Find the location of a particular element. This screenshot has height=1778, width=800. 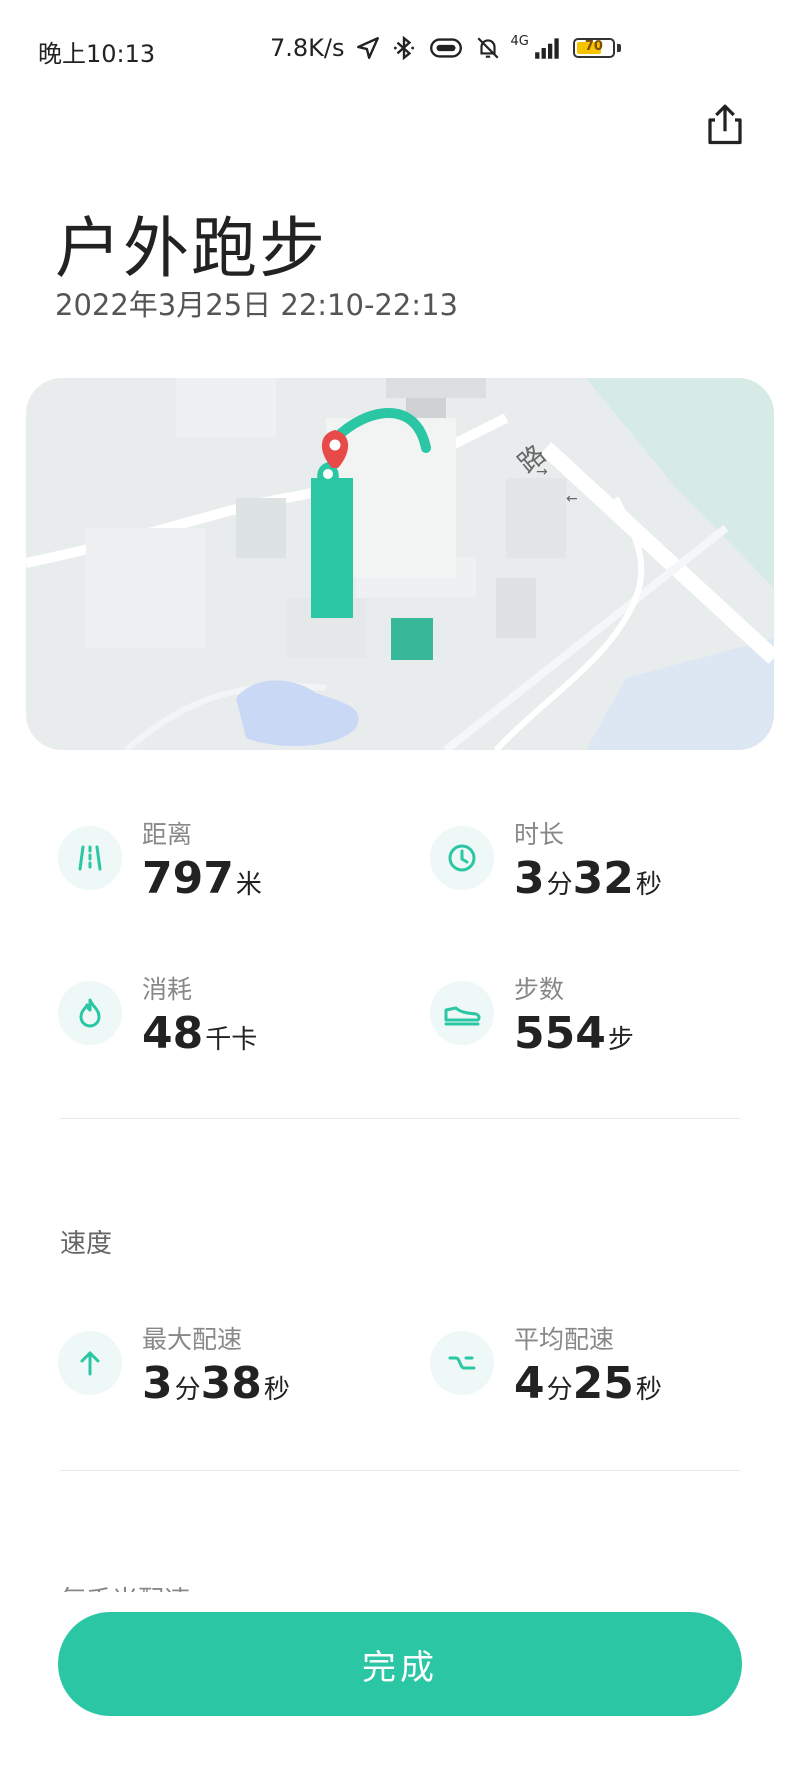

max-pace-min: 3 is located at coordinates (157, 1383).